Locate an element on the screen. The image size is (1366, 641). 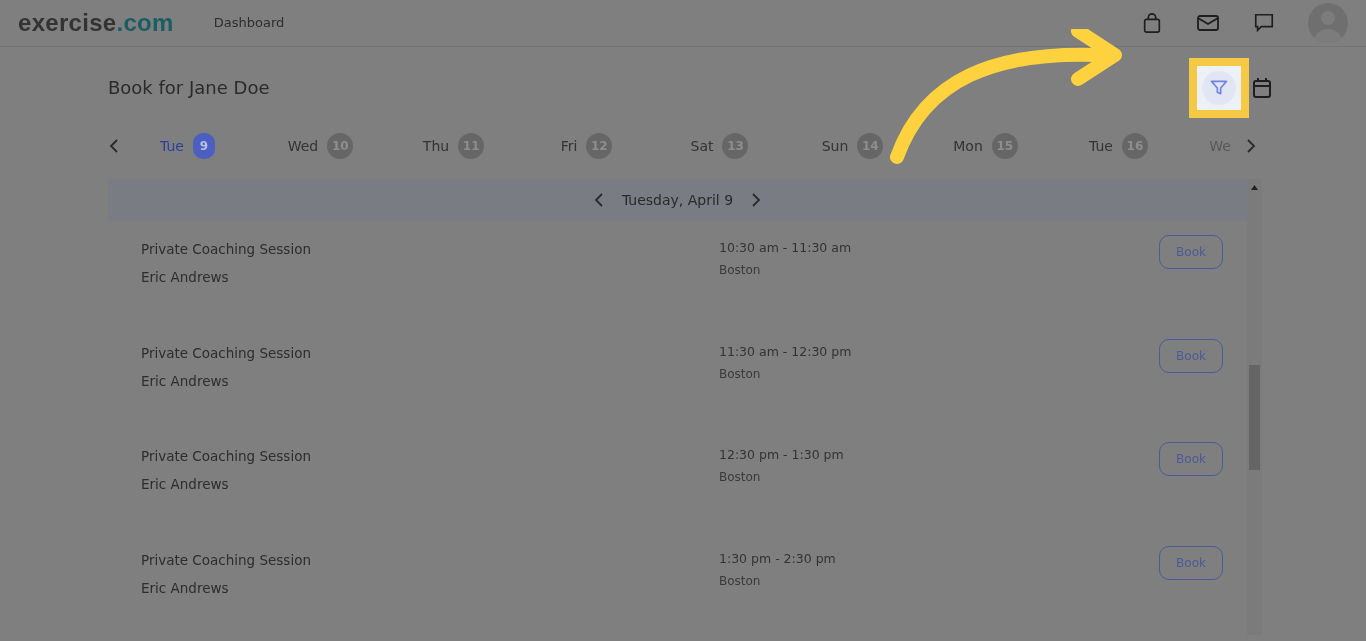
previous-date-button is located at coordinates (598, 200).